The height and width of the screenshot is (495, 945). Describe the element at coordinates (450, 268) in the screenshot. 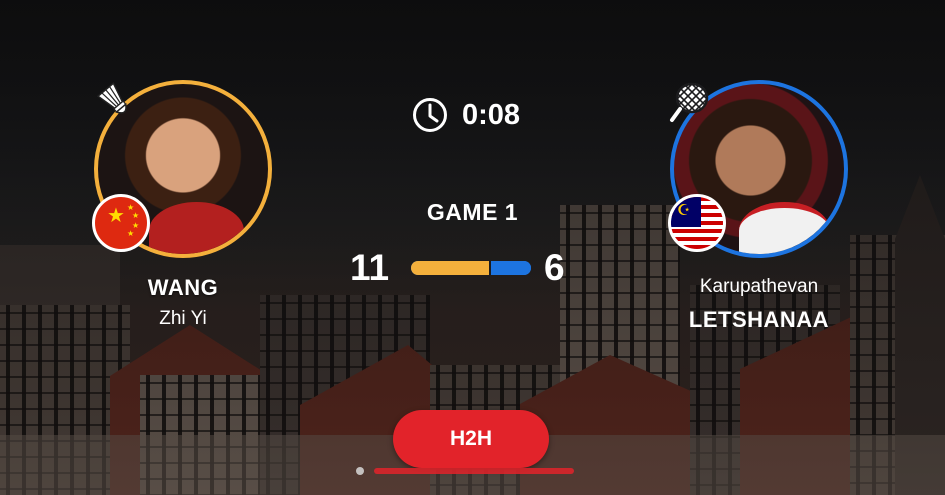

I see `score-bar-left-fill` at that location.